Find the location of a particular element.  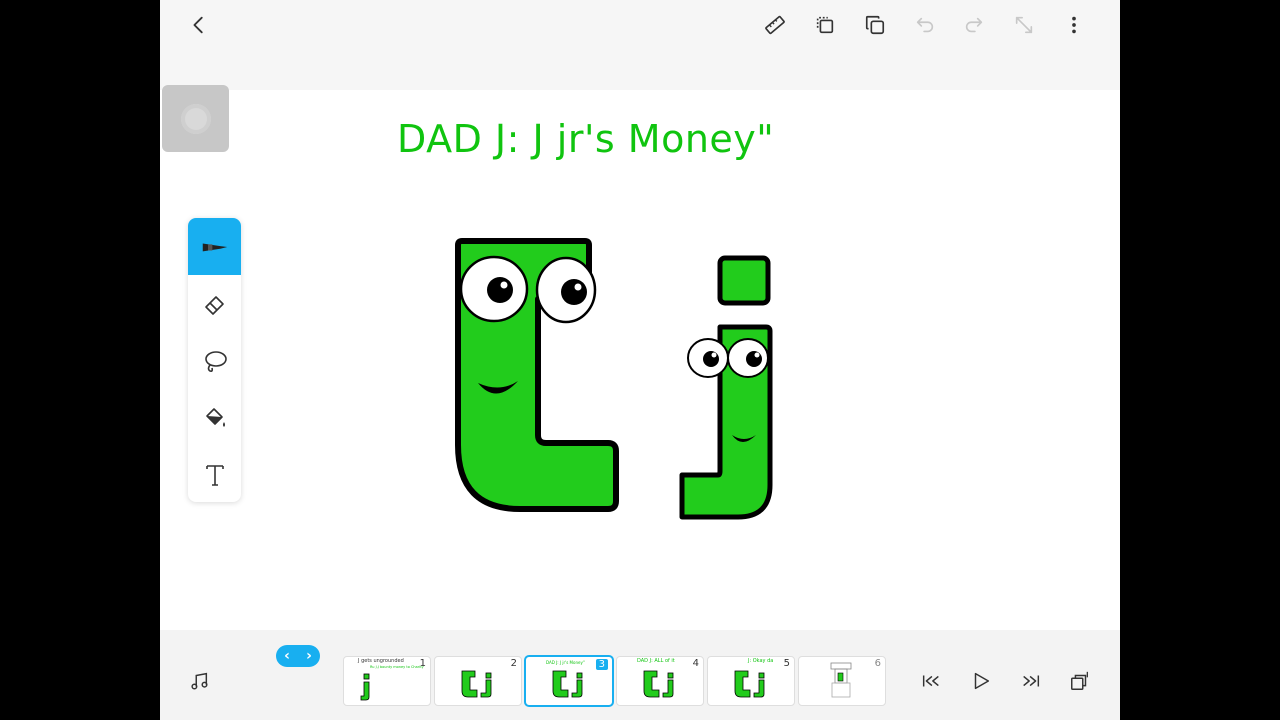

undo-icon is located at coordinates (925, 25).